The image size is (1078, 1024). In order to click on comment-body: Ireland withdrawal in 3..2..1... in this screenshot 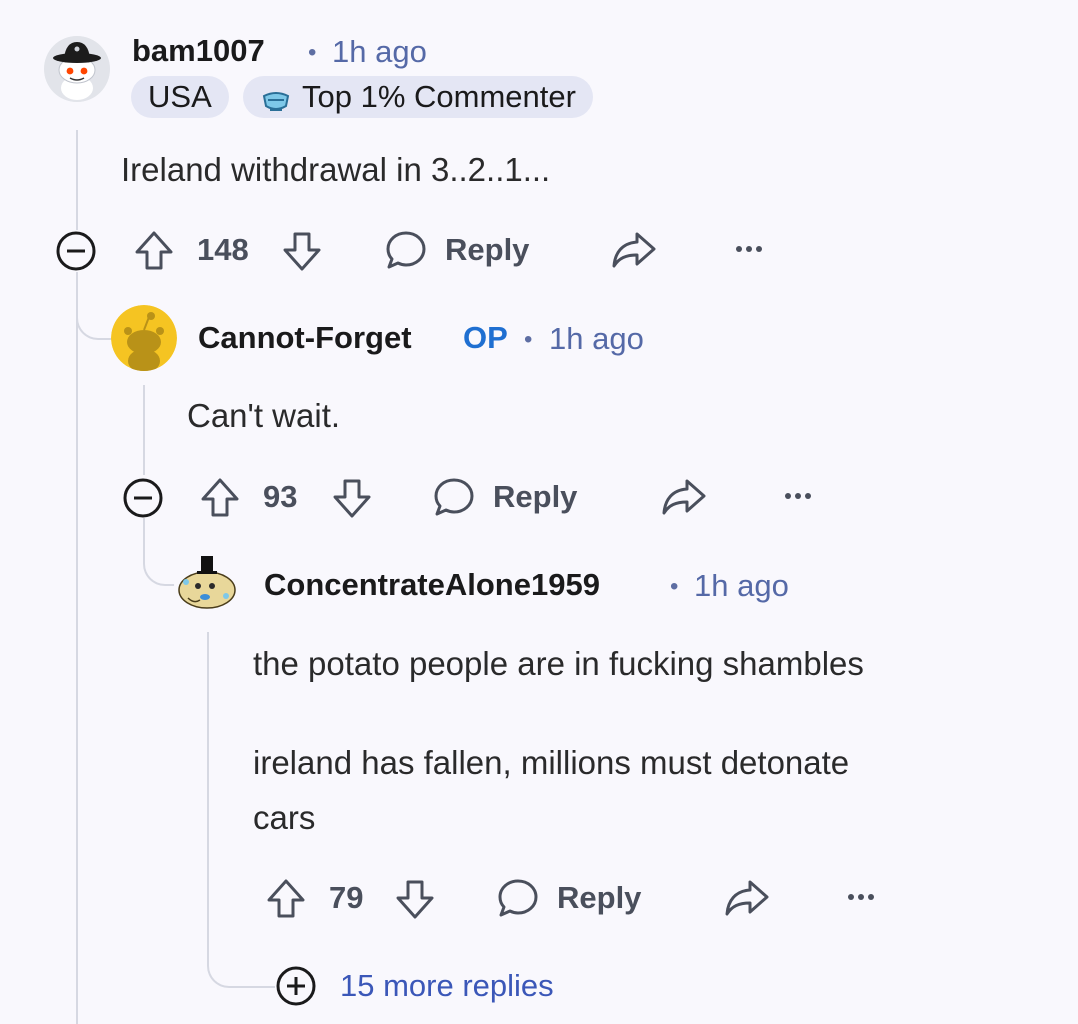, I will do `click(336, 169)`.